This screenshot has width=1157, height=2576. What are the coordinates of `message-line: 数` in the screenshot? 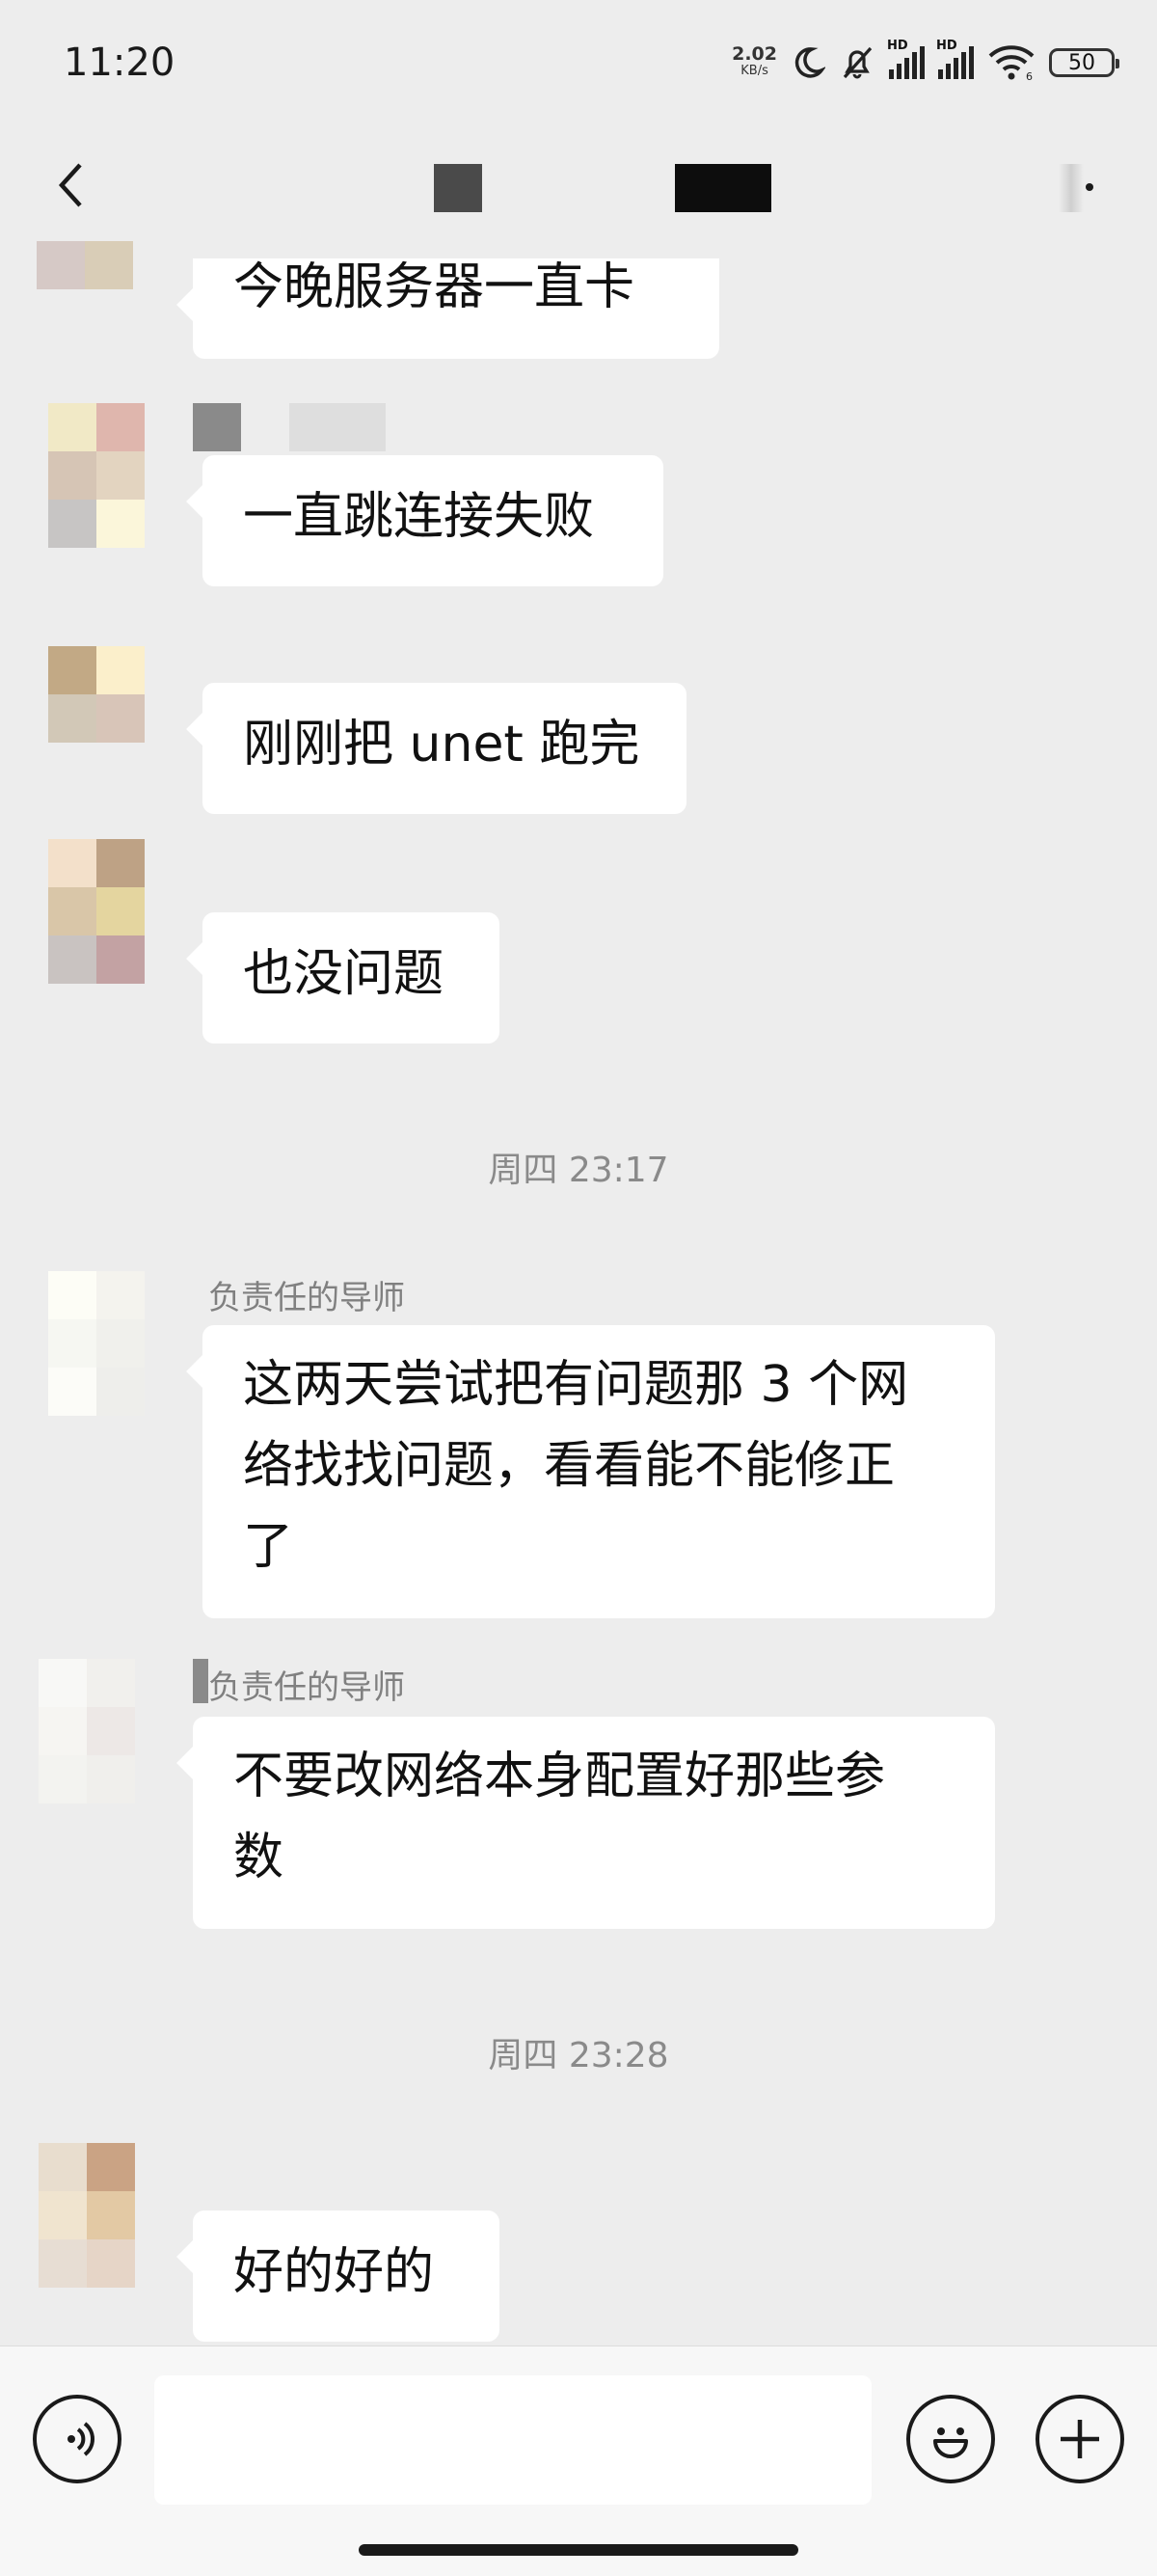 It's located at (258, 1857).